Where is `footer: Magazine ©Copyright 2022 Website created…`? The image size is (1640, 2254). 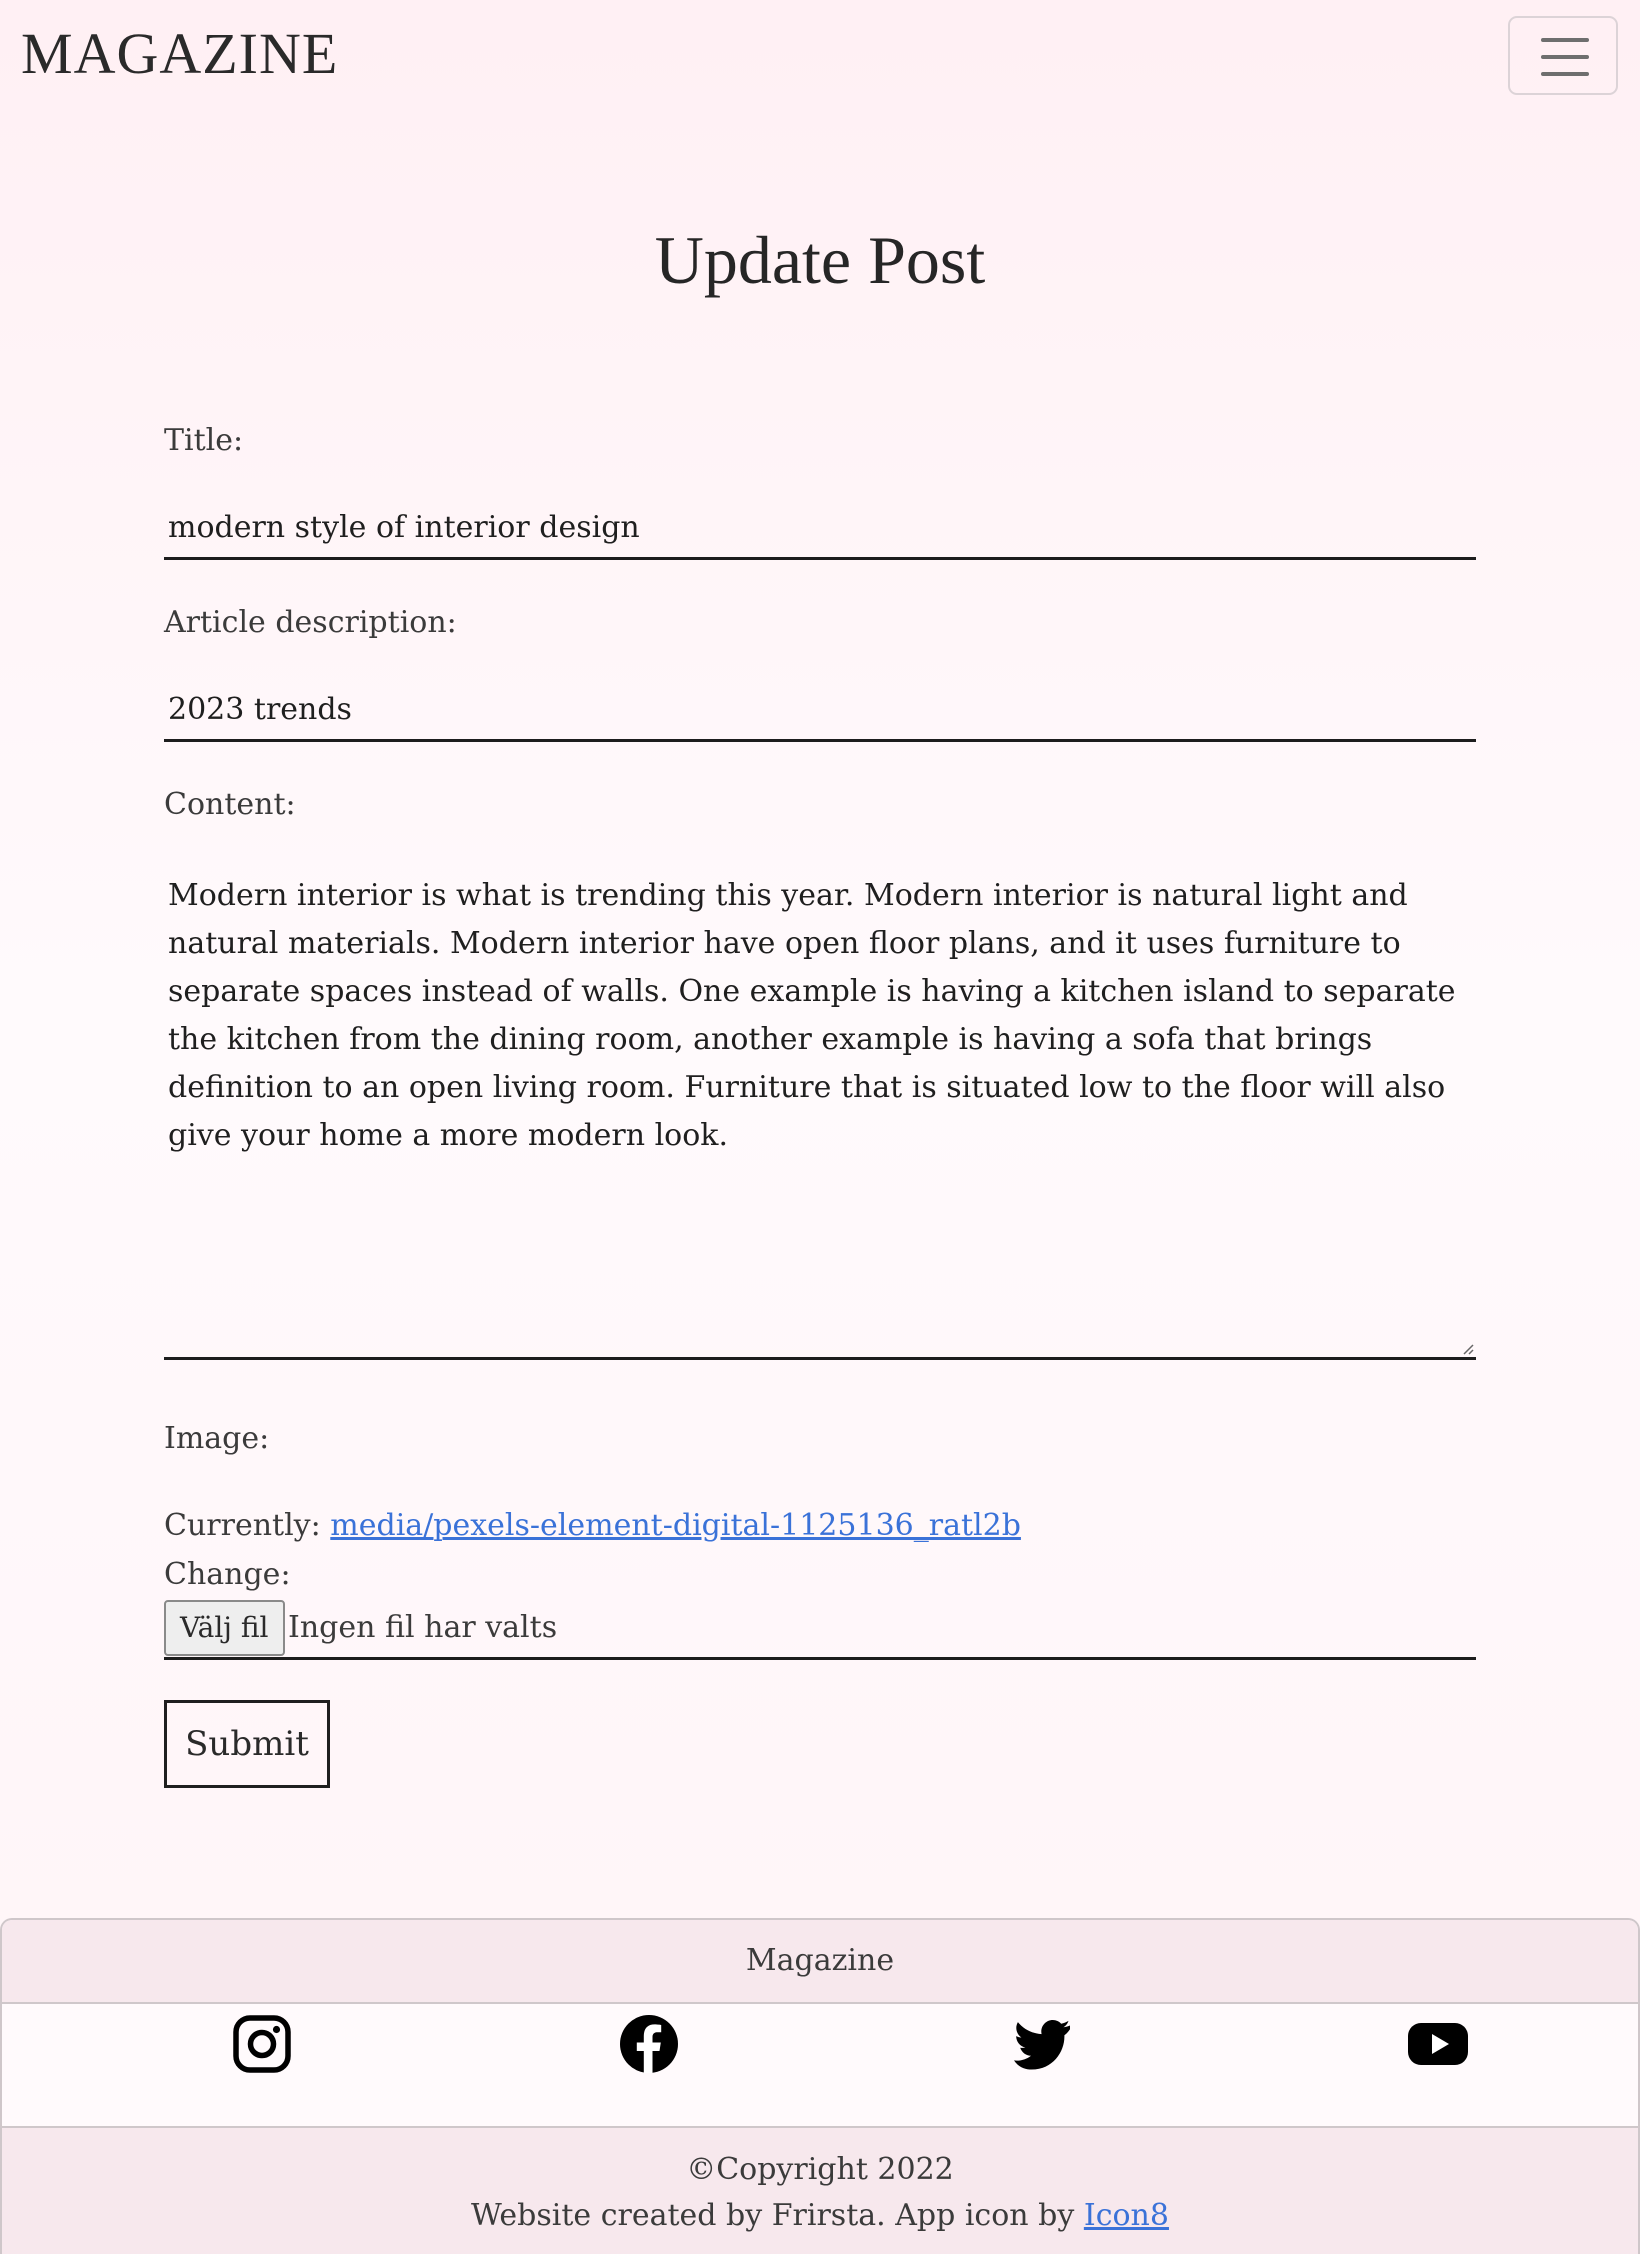
footer: Magazine ©Copyright 2022 Website created… is located at coordinates (820, 2086).